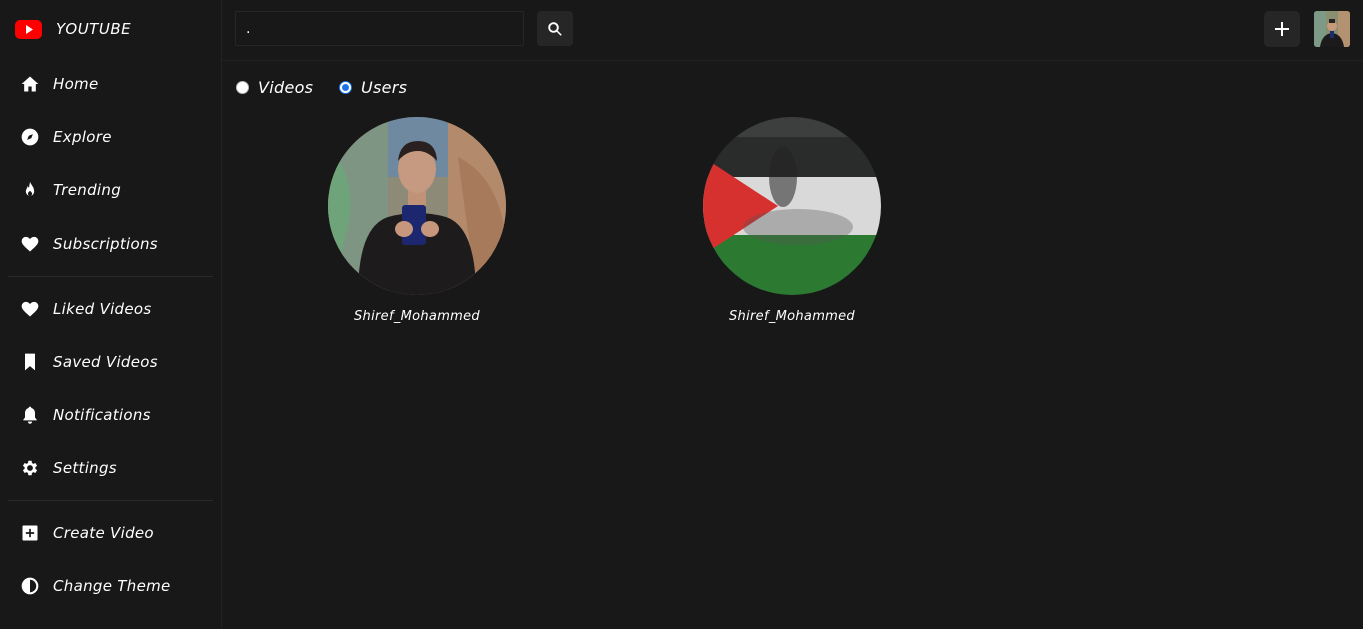 The height and width of the screenshot is (629, 1363). Describe the element at coordinates (30, 190) in the screenshot. I see `fire-icon` at that location.